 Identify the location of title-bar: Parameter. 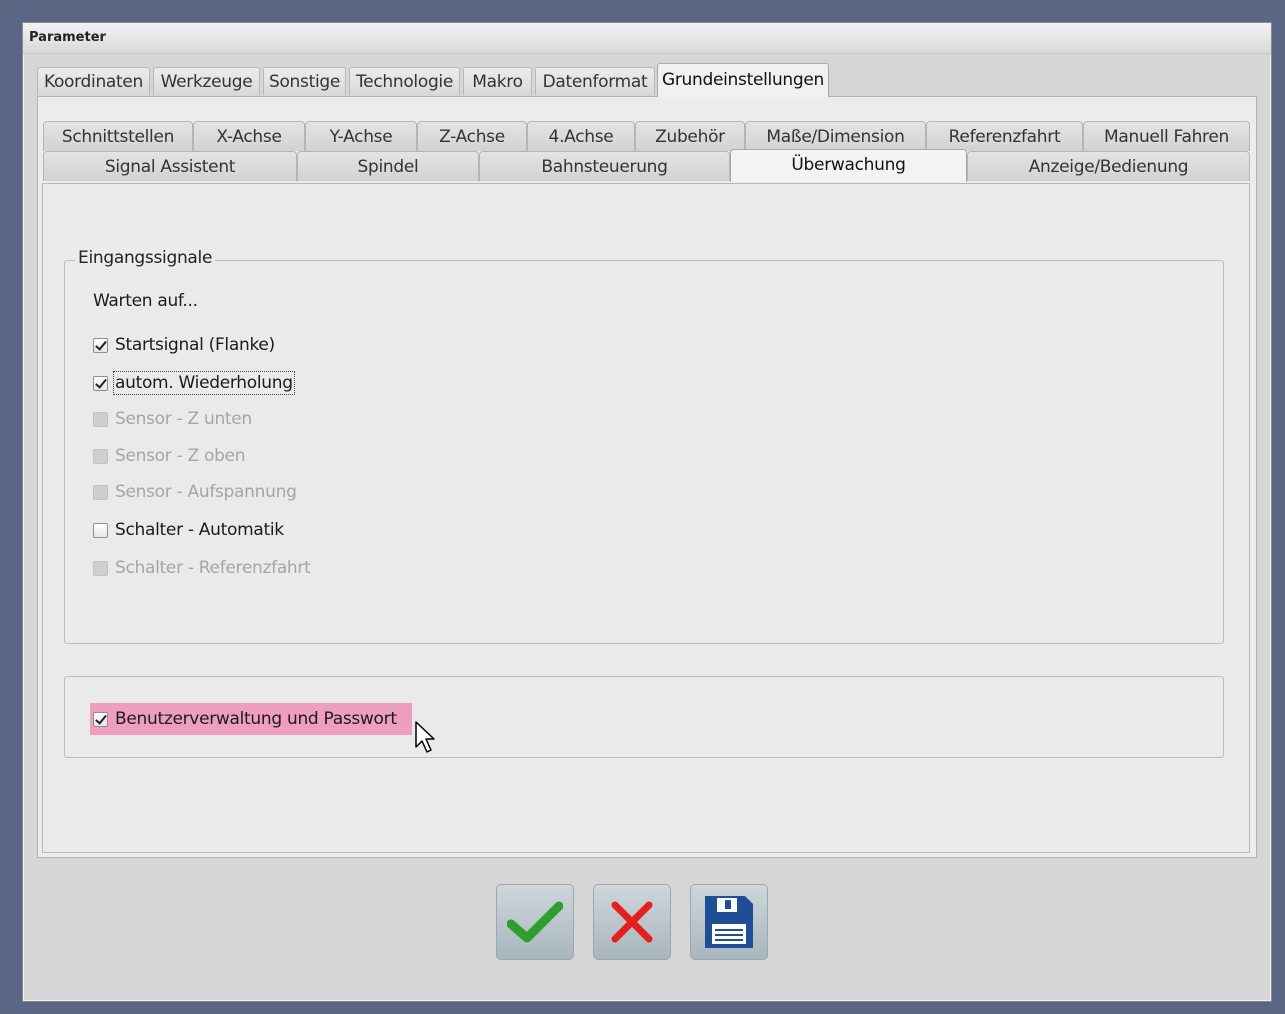
(647, 38).